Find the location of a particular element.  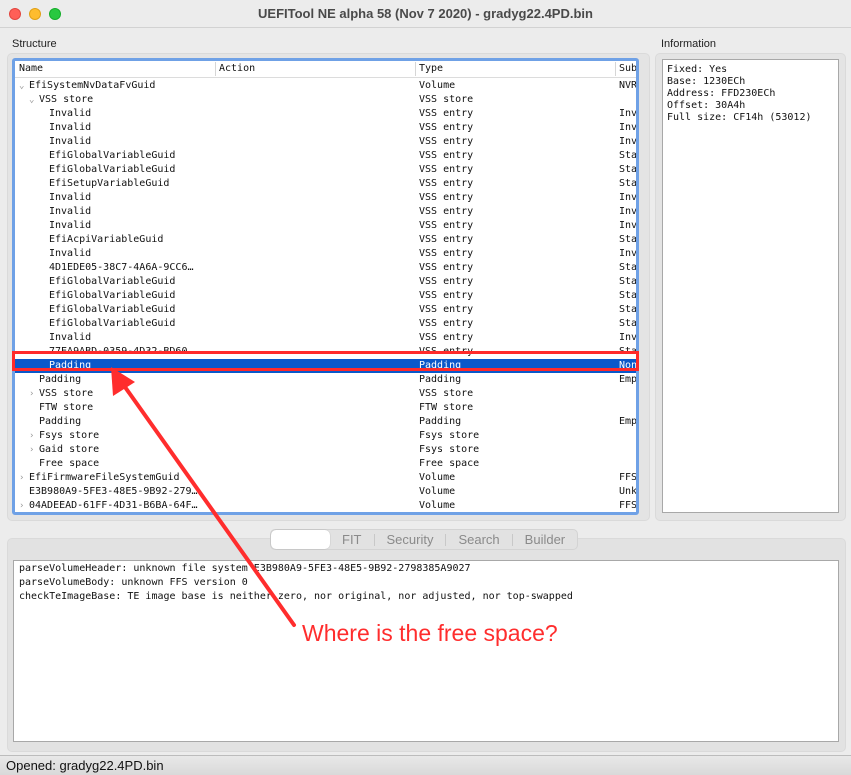

structure-label: Structure is located at coordinates (34, 44).